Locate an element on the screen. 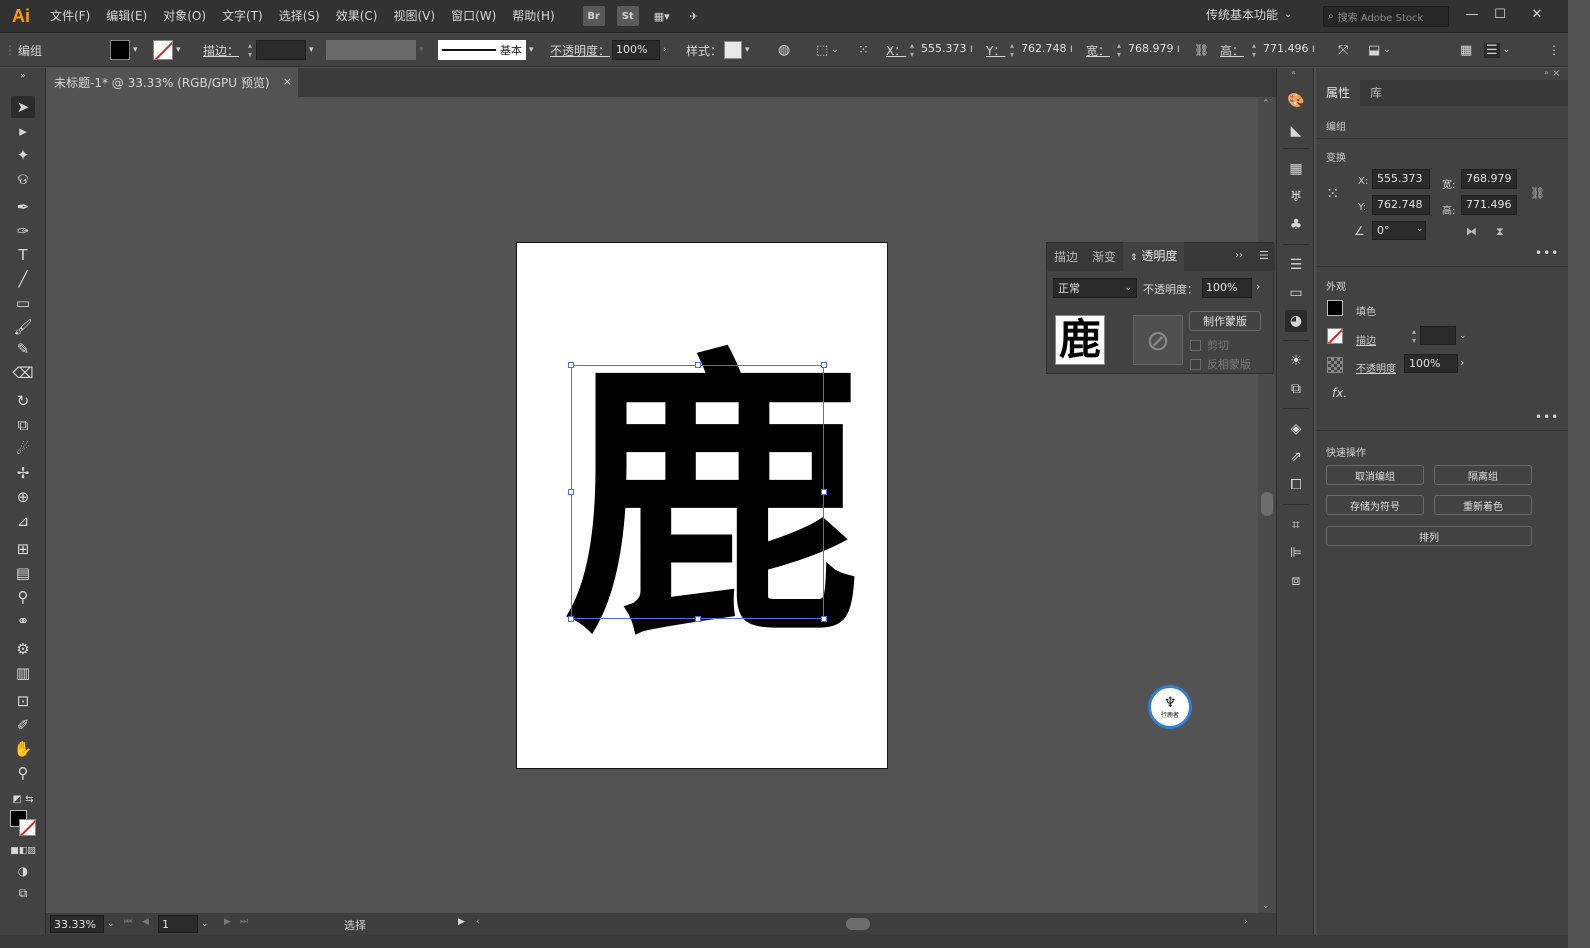 This screenshot has width=1590, height=948. paintbrush-tool-icon: 🖌 is located at coordinates (23, 327).